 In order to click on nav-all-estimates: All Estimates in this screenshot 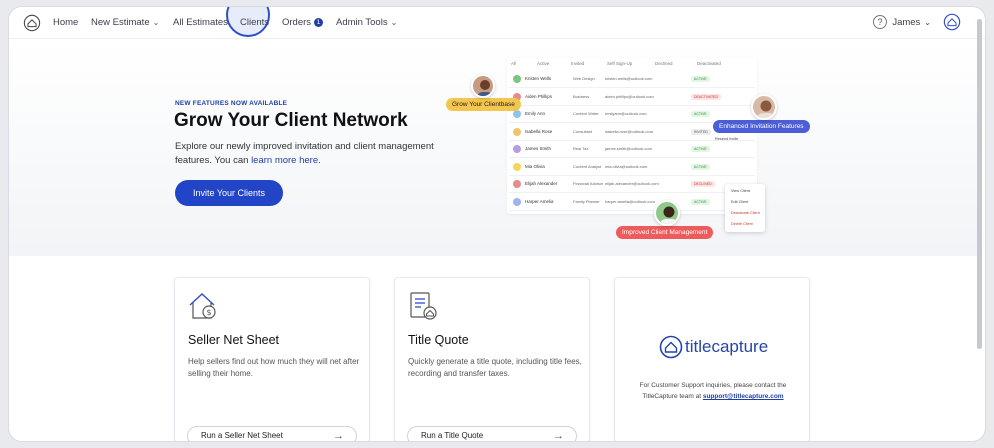, I will do `click(200, 23)`.